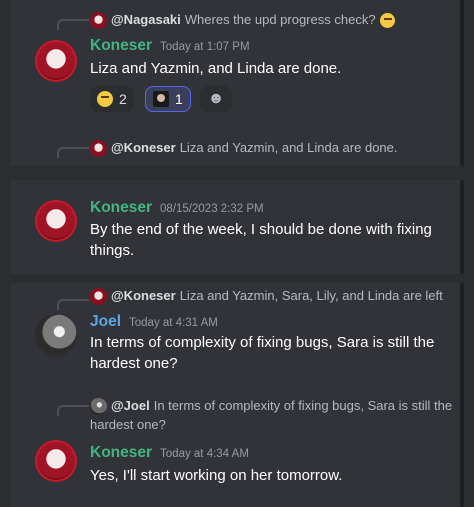 The width and height of the screenshot is (474, 507). I want to click on reply-preview: @Nagasaki Wheres the upd progress check?, so click(242, 21).